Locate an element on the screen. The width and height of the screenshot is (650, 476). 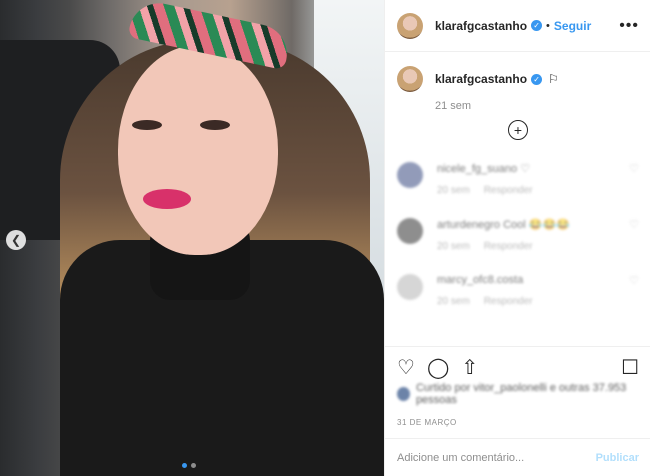
liker-avatar is located at coordinates (403, 394).